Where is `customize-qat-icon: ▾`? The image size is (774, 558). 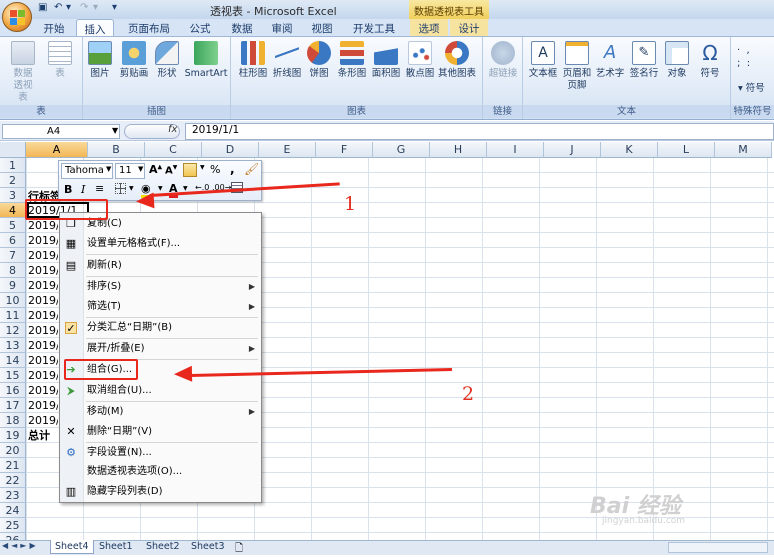 customize-qat-icon: ▾ is located at coordinates (114, 9).